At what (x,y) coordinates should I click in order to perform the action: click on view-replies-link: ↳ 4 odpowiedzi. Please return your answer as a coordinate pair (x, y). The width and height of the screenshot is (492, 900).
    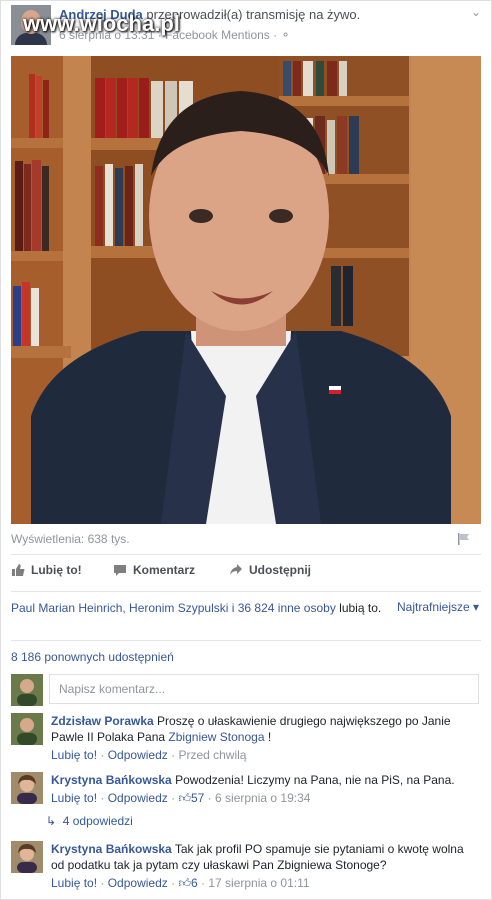
    Looking at the image, I should click on (89, 821).